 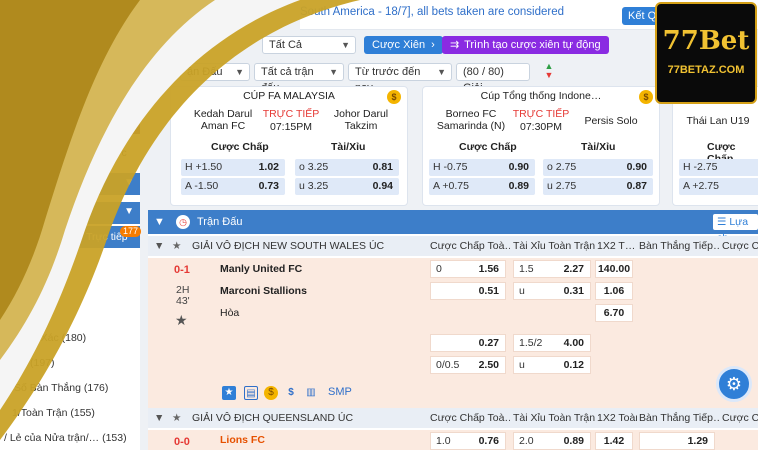 I want to click on parlay-button: Cược Xiên ›, so click(x=403, y=45).